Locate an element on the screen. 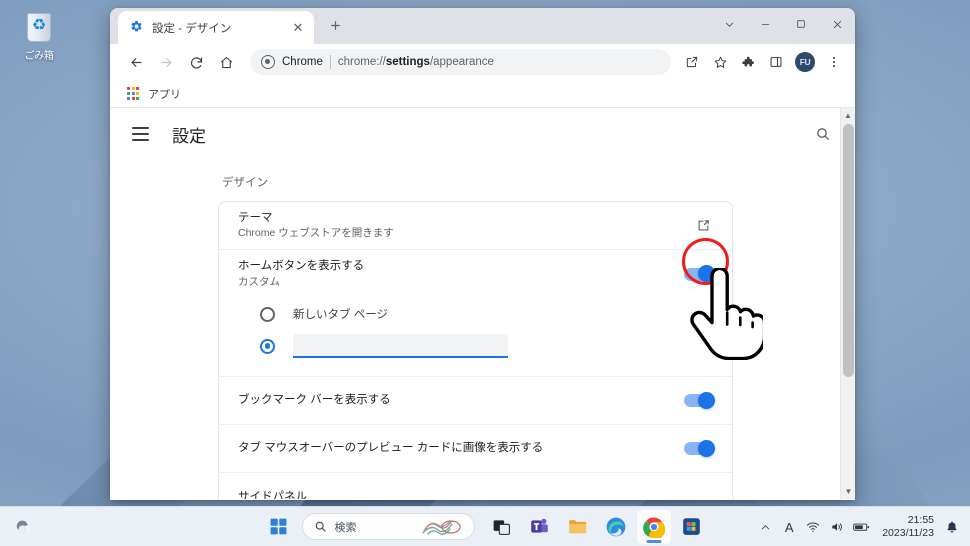 The image size is (970, 546). omnibox-url: chrome://settings/appearance is located at coordinates (416, 62).